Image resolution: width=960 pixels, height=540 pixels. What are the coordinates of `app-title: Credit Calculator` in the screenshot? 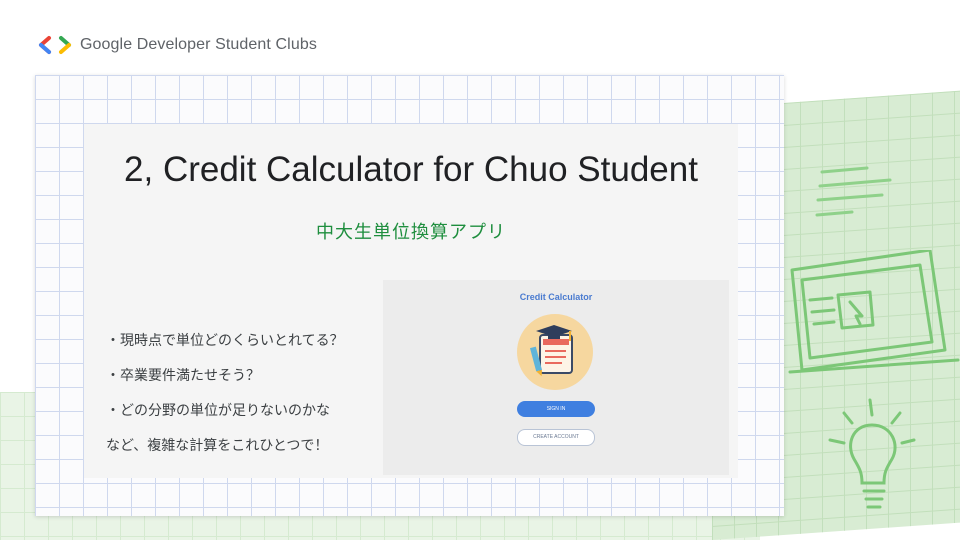 It's located at (556, 297).